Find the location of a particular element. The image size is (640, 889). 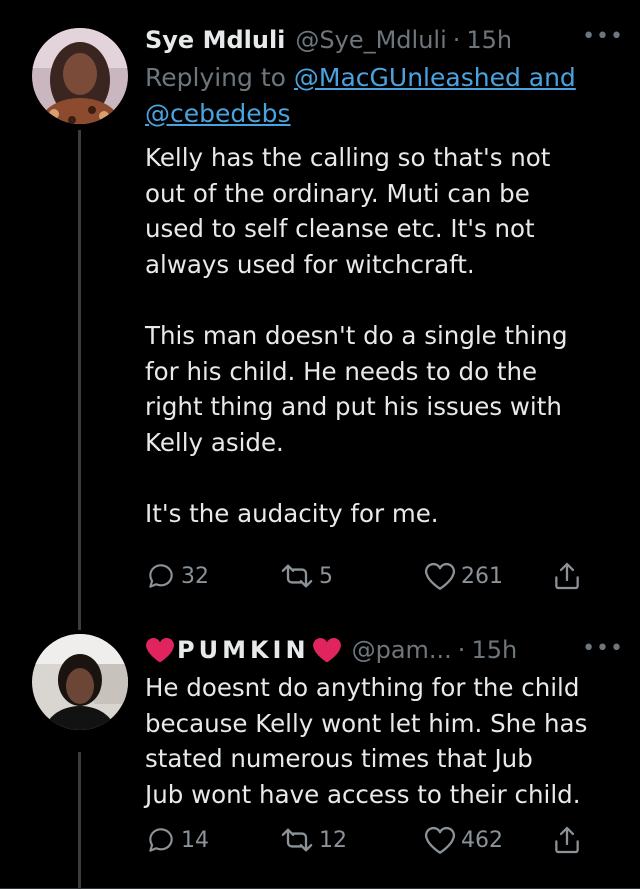

like-button: 261 is located at coordinates (463, 576).